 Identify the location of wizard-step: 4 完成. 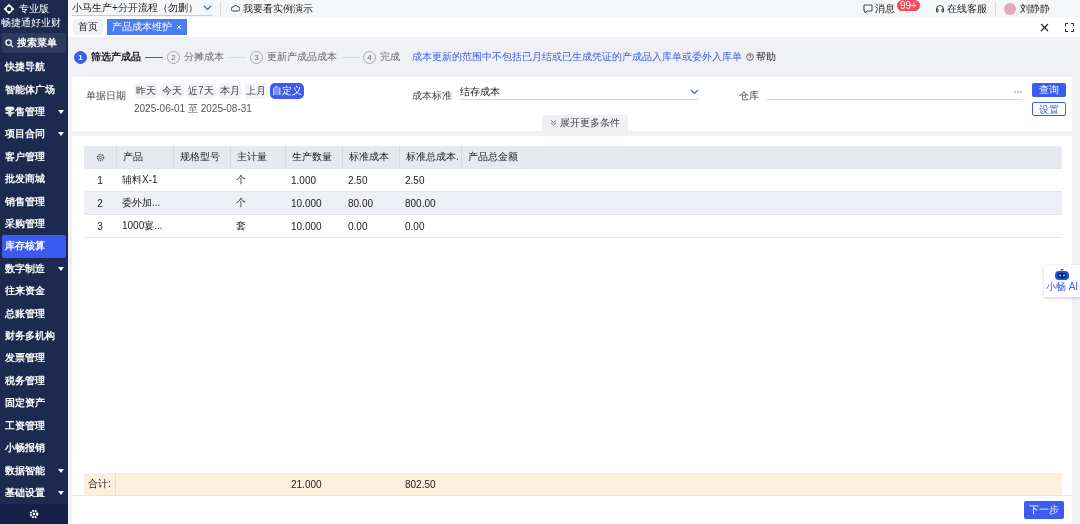
(381, 57).